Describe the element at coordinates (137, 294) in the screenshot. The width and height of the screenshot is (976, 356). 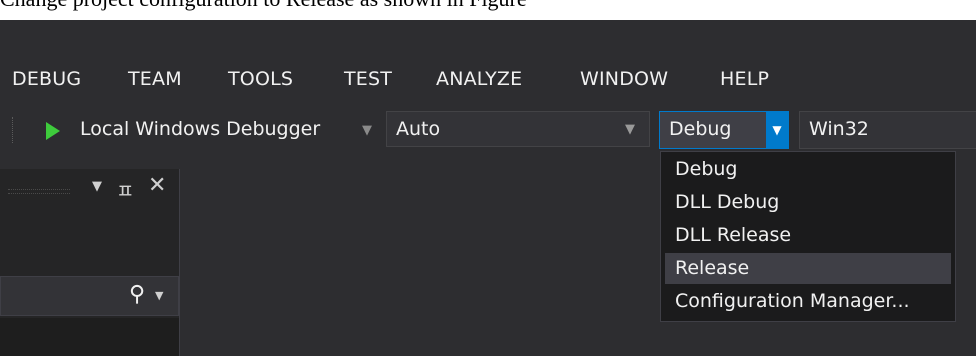
I see `search-icon: ⚲` at that location.